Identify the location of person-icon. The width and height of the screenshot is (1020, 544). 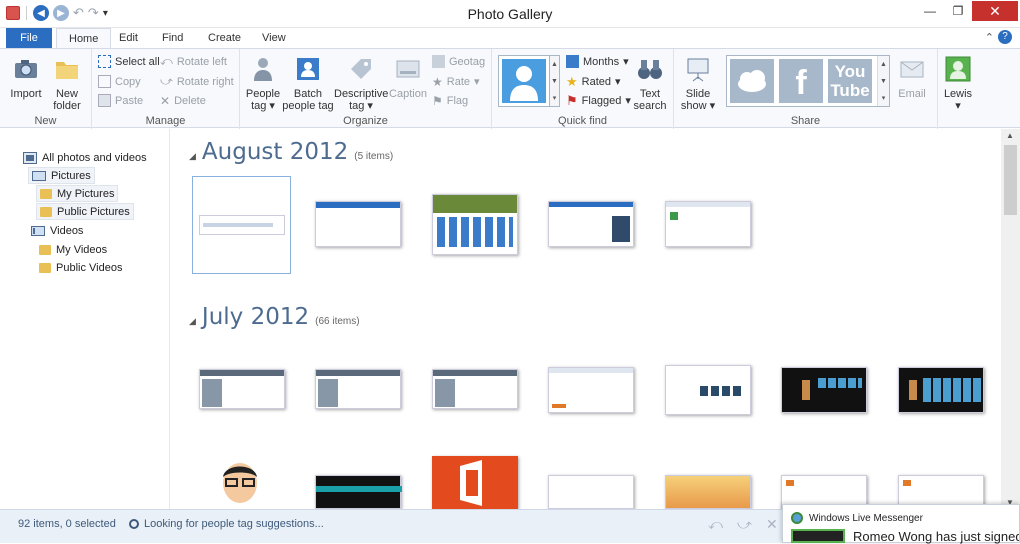
(524, 83).